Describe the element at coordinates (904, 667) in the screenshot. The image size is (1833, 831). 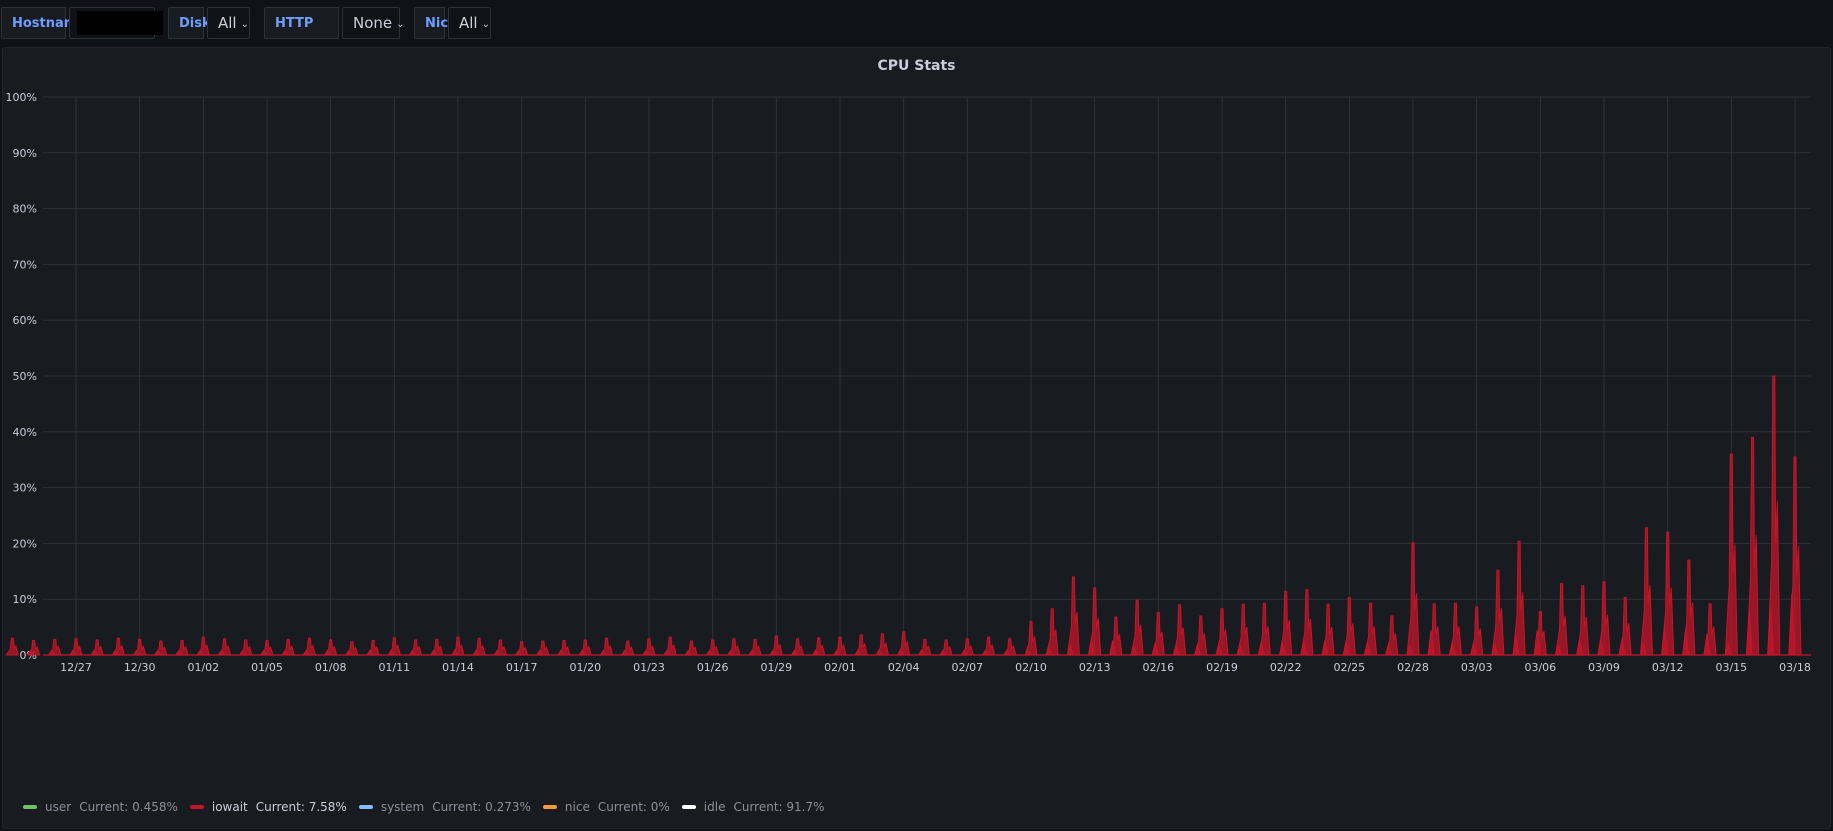
I see `x-tick-label: 02/04` at that location.